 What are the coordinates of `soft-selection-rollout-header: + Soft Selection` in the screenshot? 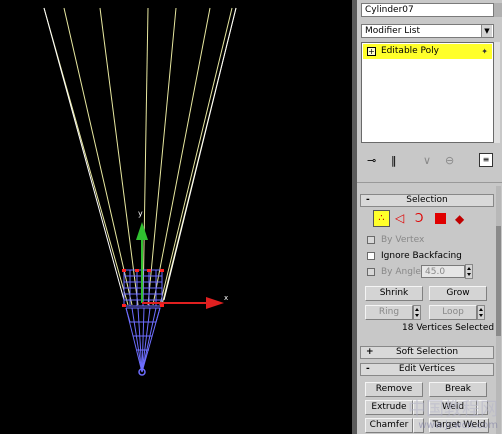 It's located at (427, 352).